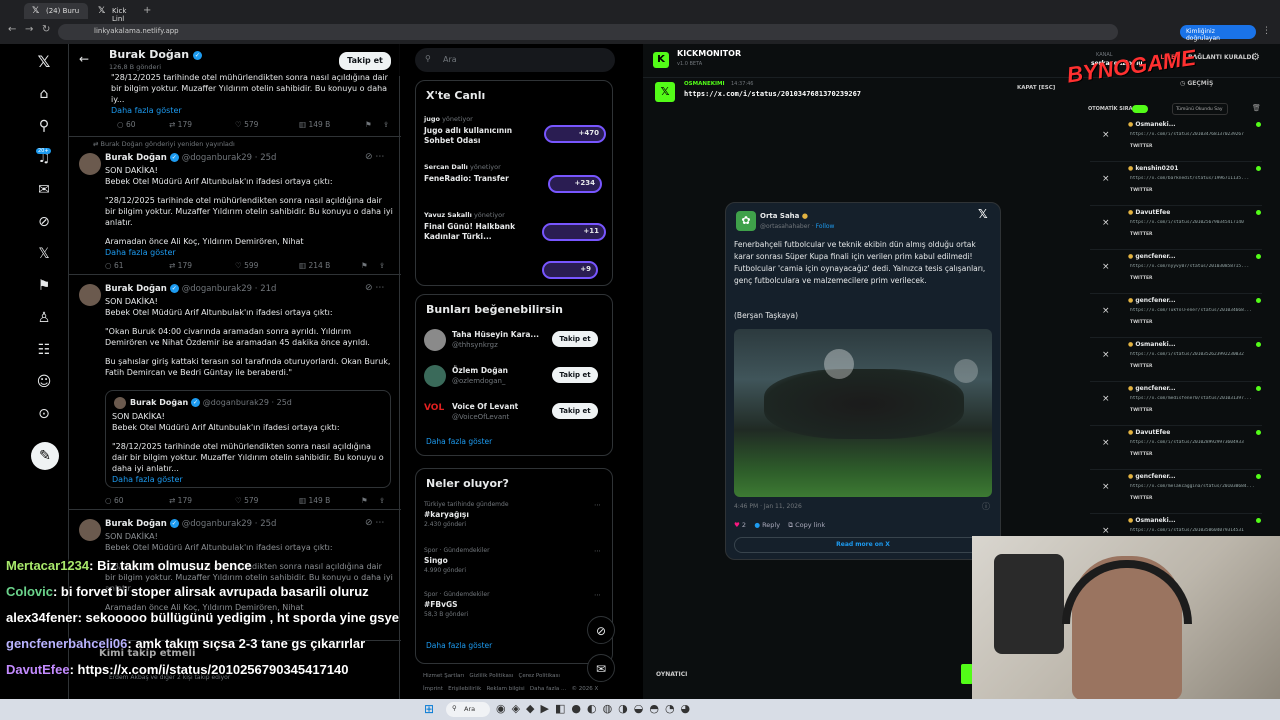 This screenshot has height=720, width=1280. What do you see at coordinates (825, 226) in the screenshot?
I see `follow-link: Follow` at bounding box center [825, 226].